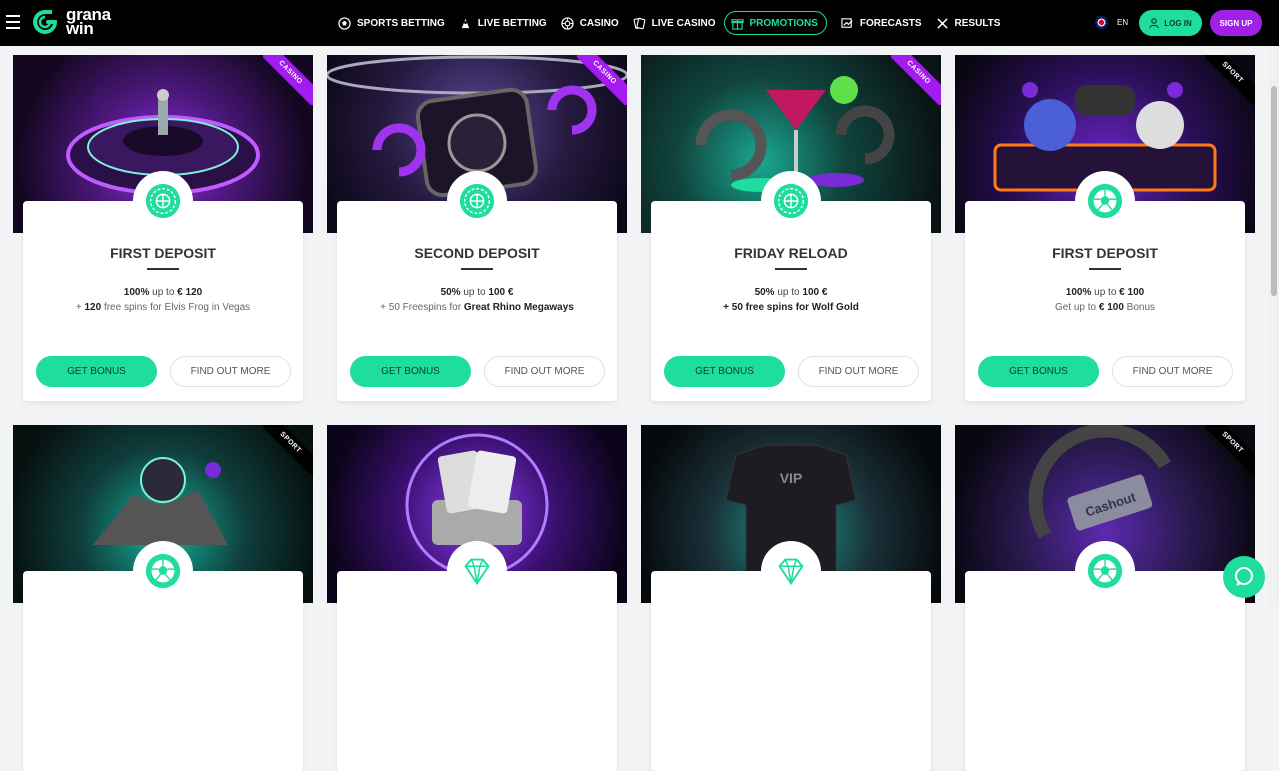 This screenshot has width=1279, height=771. Describe the element at coordinates (1274, 191) in the screenshot. I see `scrollbar-thumb` at that location.